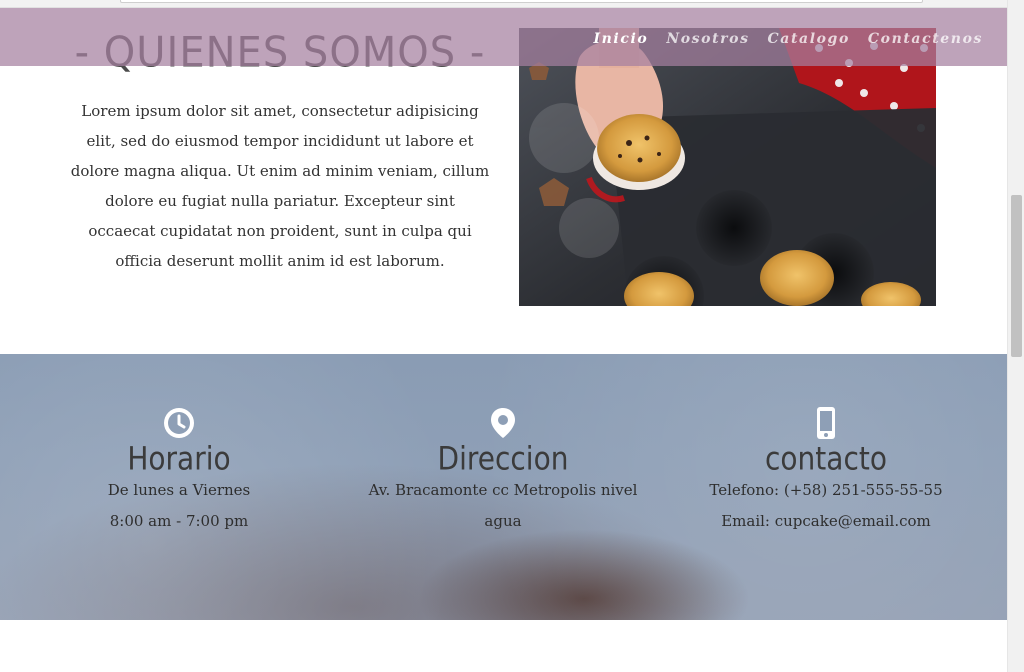  What do you see at coordinates (826, 458) in the screenshot?
I see `info-title-contacto: contacto` at bounding box center [826, 458].